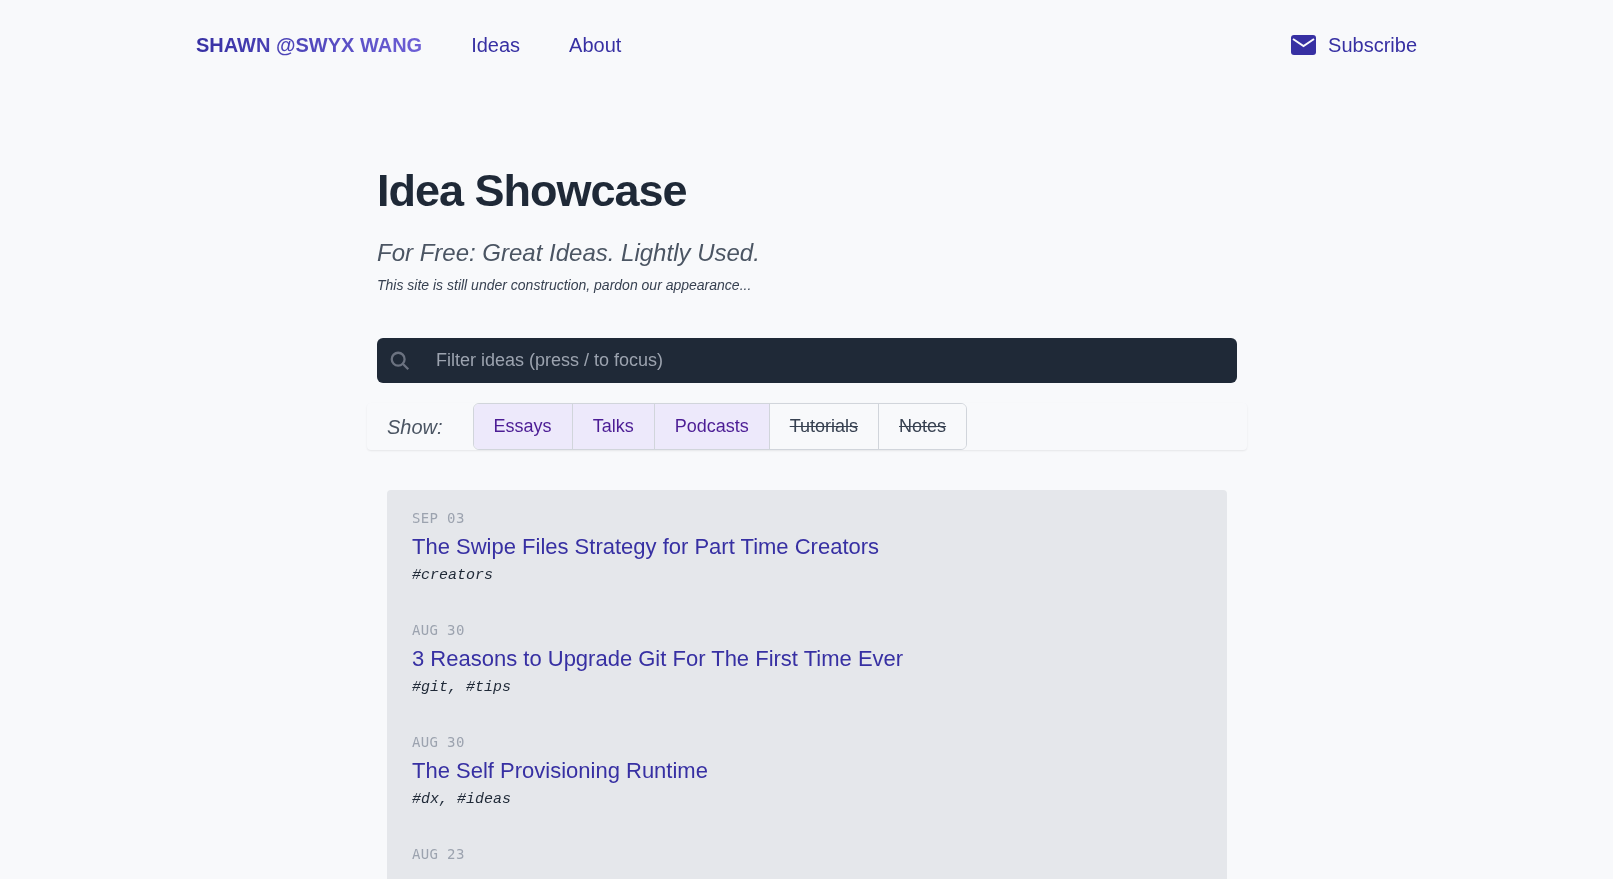 The width and height of the screenshot is (1613, 879). Describe the element at coordinates (595, 45) in the screenshot. I see `nav-link: About` at that location.